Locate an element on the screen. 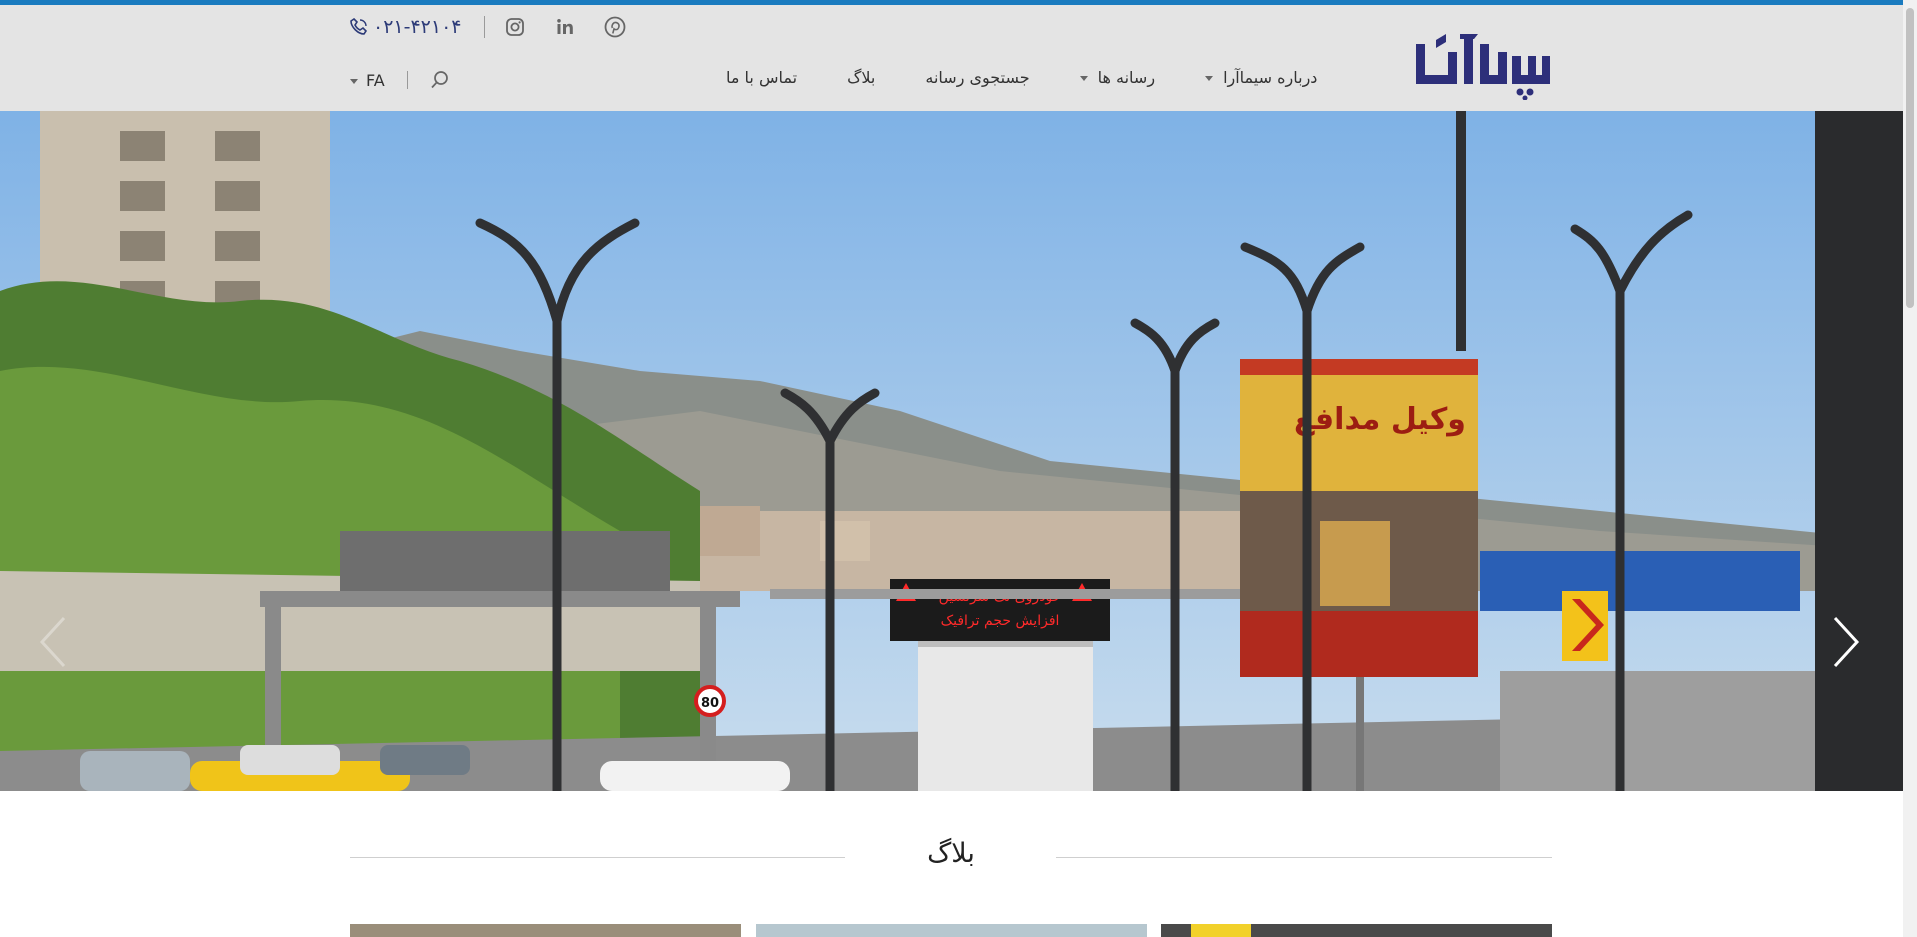 This screenshot has height=937, width=1917. nav-item-media-search: جستجوی رسانه is located at coordinates (977, 77).